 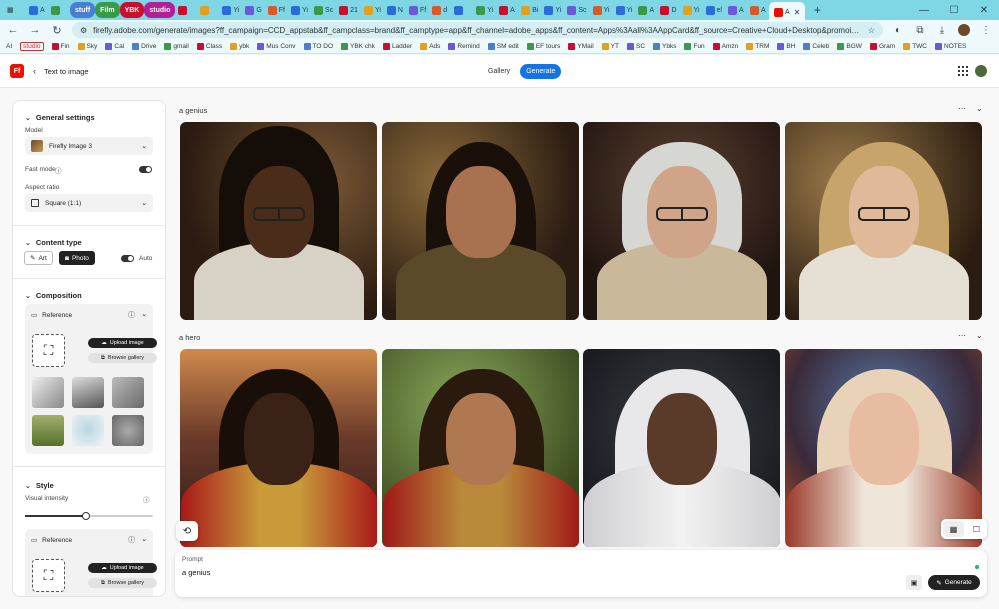 I want to click on firefly-logo: Ff, so click(x=17, y=71).